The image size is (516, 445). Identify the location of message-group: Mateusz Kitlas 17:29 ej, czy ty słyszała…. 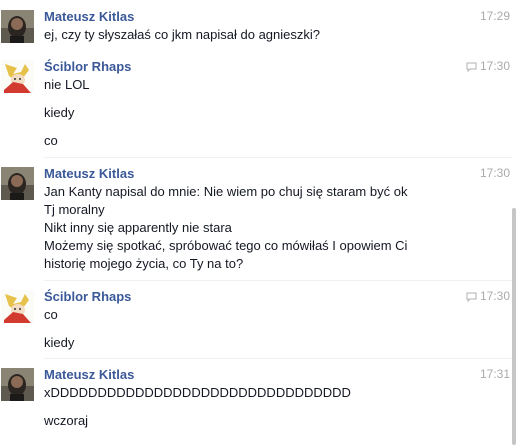
(256, 28).